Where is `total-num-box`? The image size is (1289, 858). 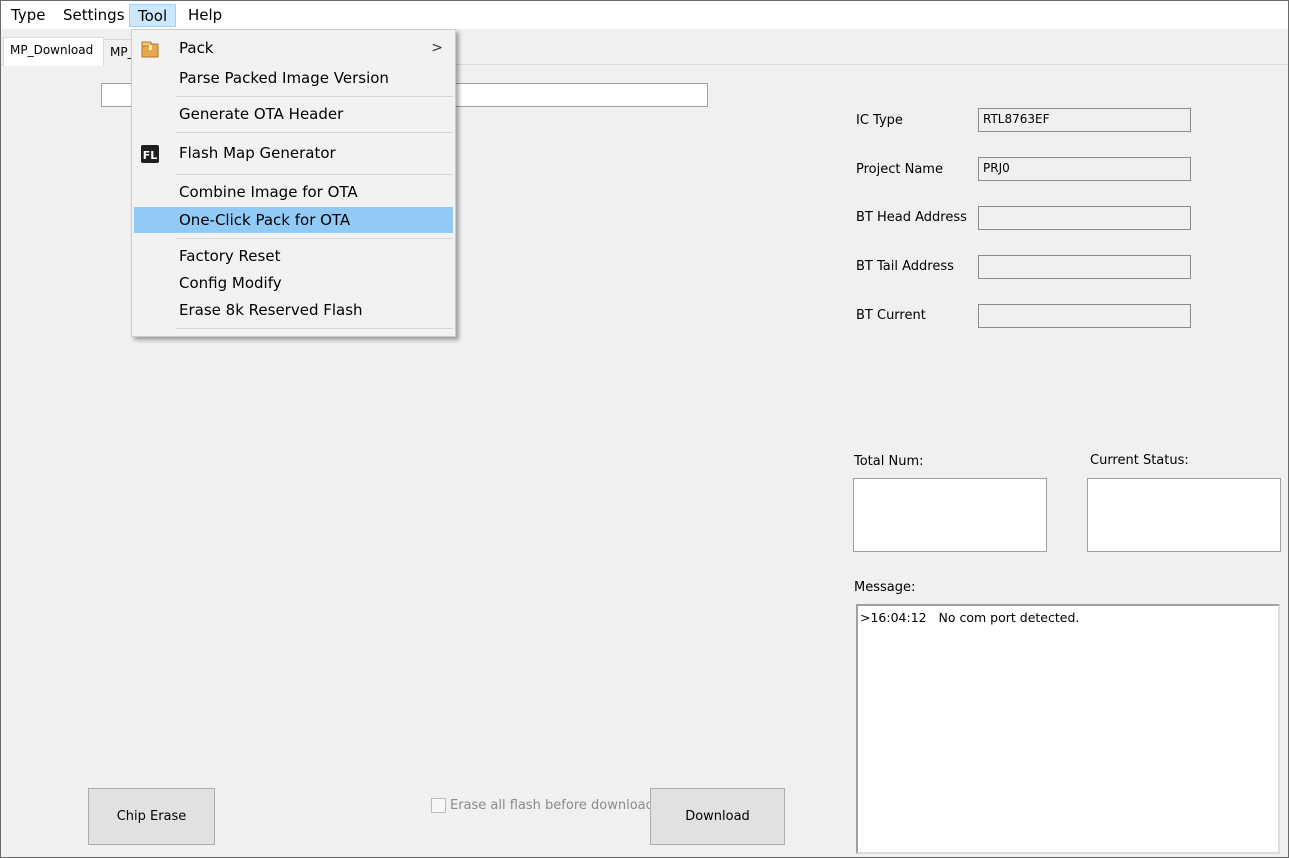
total-num-box is located at coordinates (950, 515).